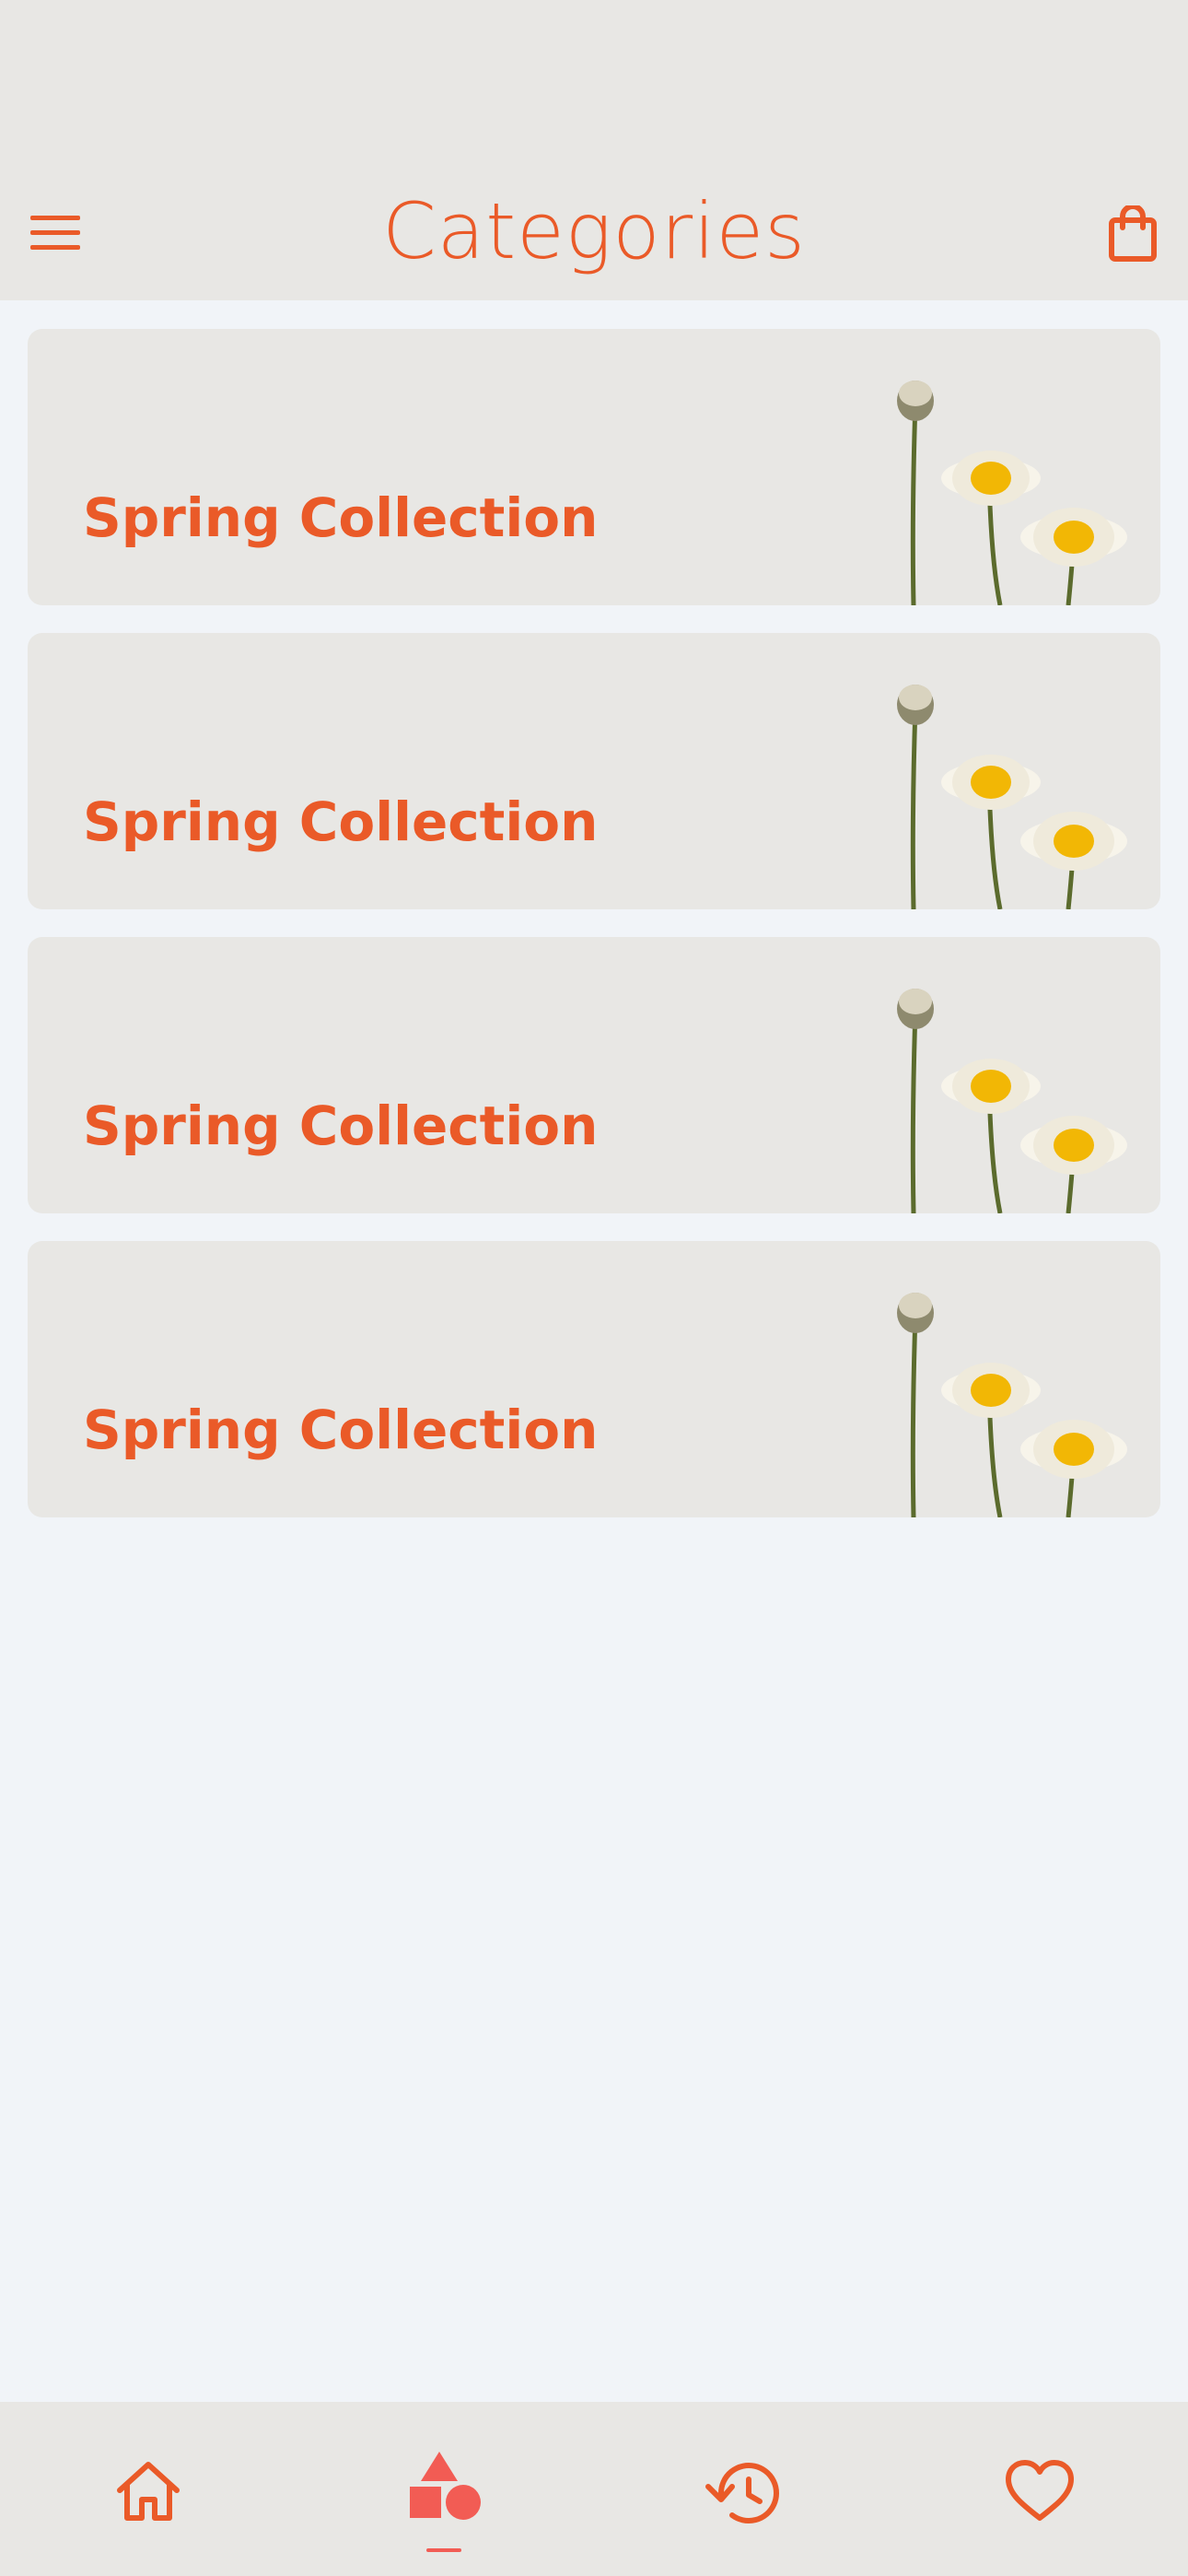 The image size is (1188, 2576). I want to click on nav-history, so click(743, 2489).